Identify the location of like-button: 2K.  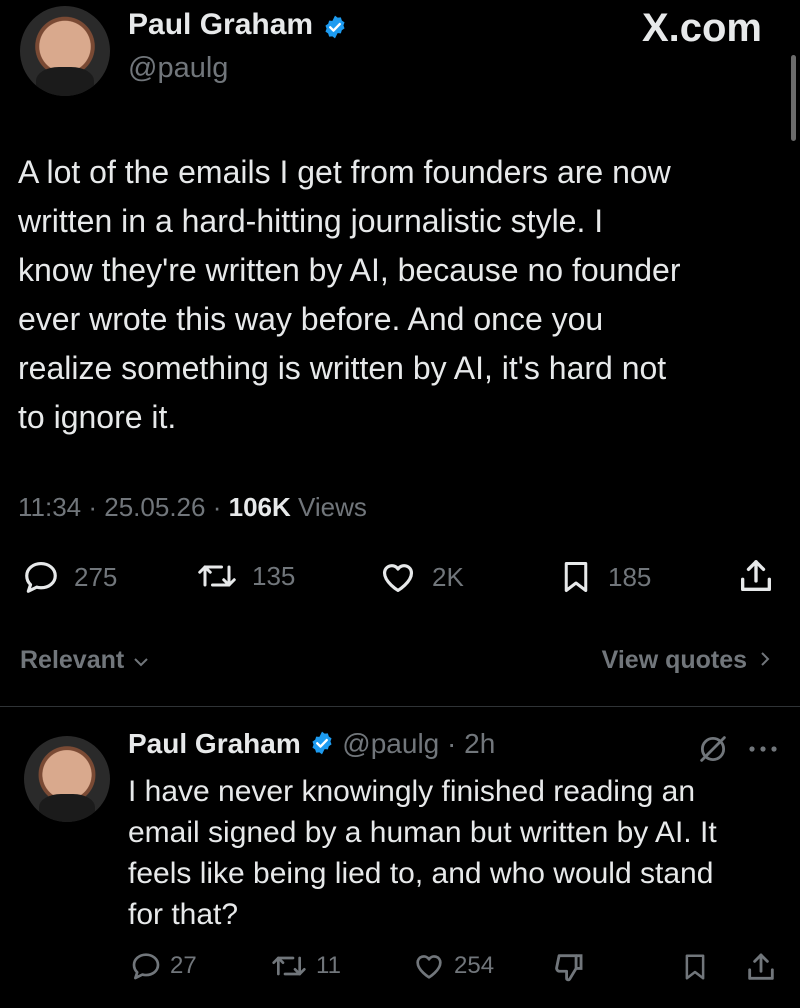
(421, 577).